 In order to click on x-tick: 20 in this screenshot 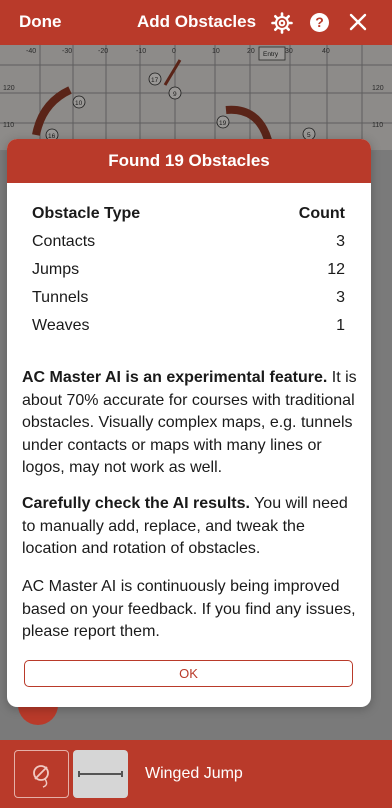, I will do `click(251, 51)`.